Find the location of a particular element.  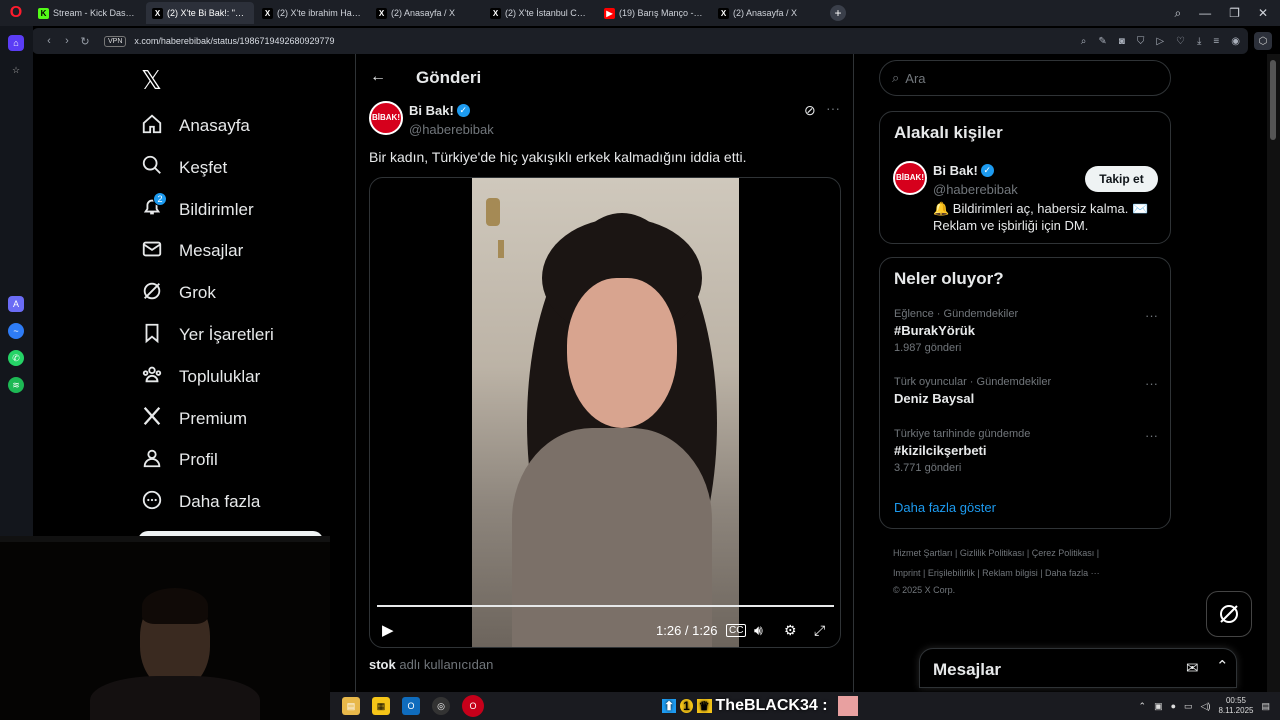

aria-icon: A is located at coordinates (16, 304).